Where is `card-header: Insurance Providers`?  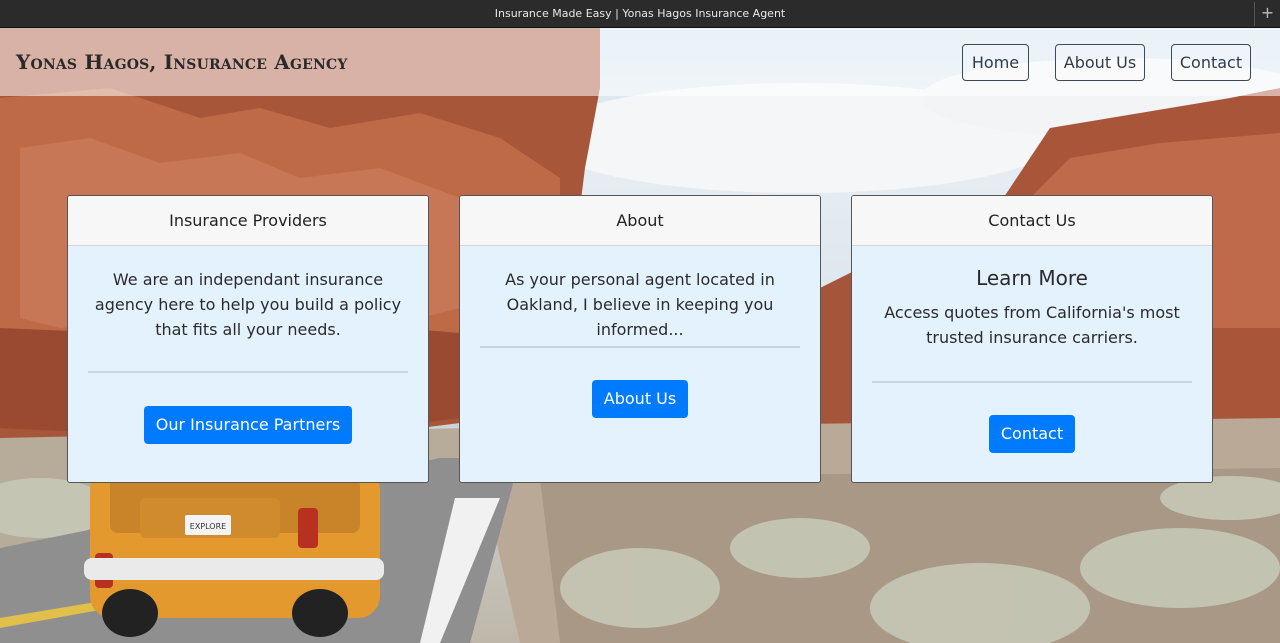
card-header: Insurance Providers is located at coordinates (248, 221).